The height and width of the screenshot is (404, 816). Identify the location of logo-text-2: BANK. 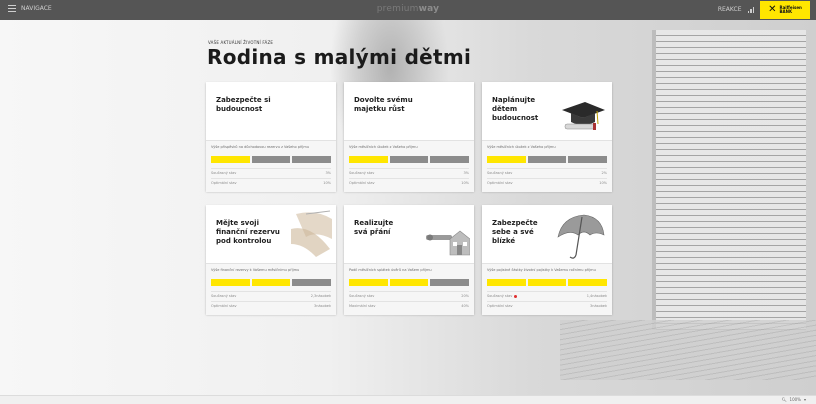
(786, 11).